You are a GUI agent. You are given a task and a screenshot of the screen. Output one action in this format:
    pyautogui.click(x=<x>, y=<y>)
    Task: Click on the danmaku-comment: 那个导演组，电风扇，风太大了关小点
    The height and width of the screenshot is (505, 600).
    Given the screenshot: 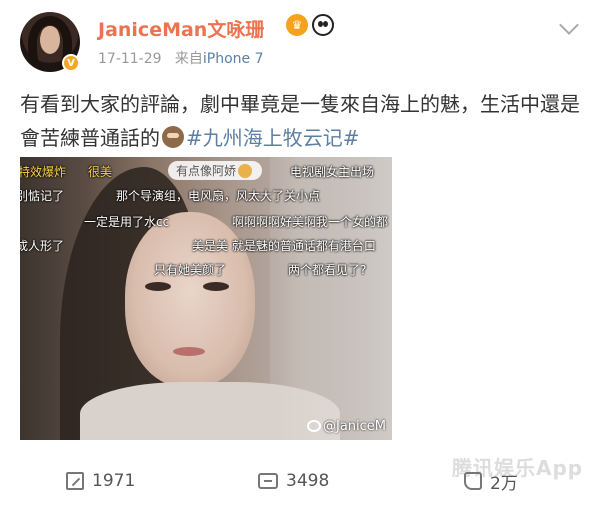 What is the action you would take?
    pyautogui.click(x=218, y=196)
    